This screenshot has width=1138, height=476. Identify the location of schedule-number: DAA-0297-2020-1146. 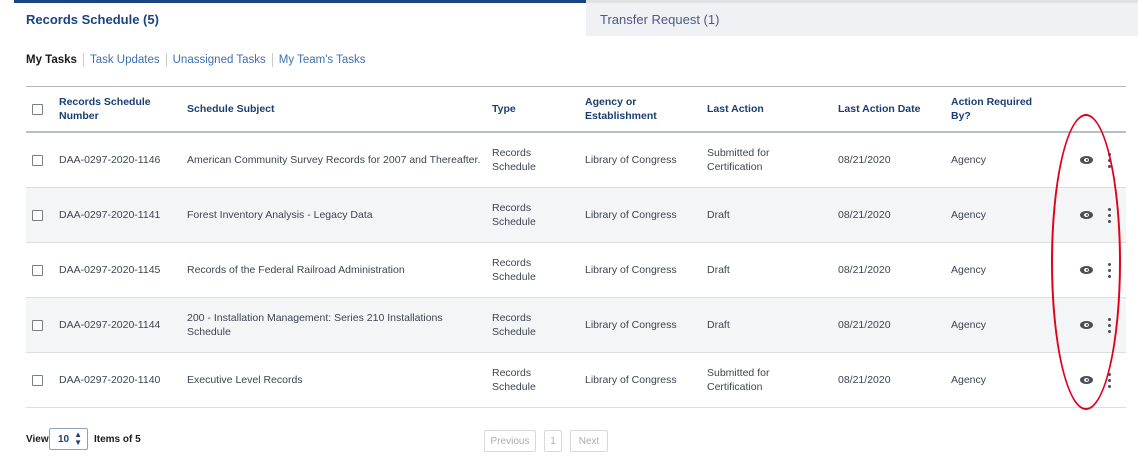
(110, 160).